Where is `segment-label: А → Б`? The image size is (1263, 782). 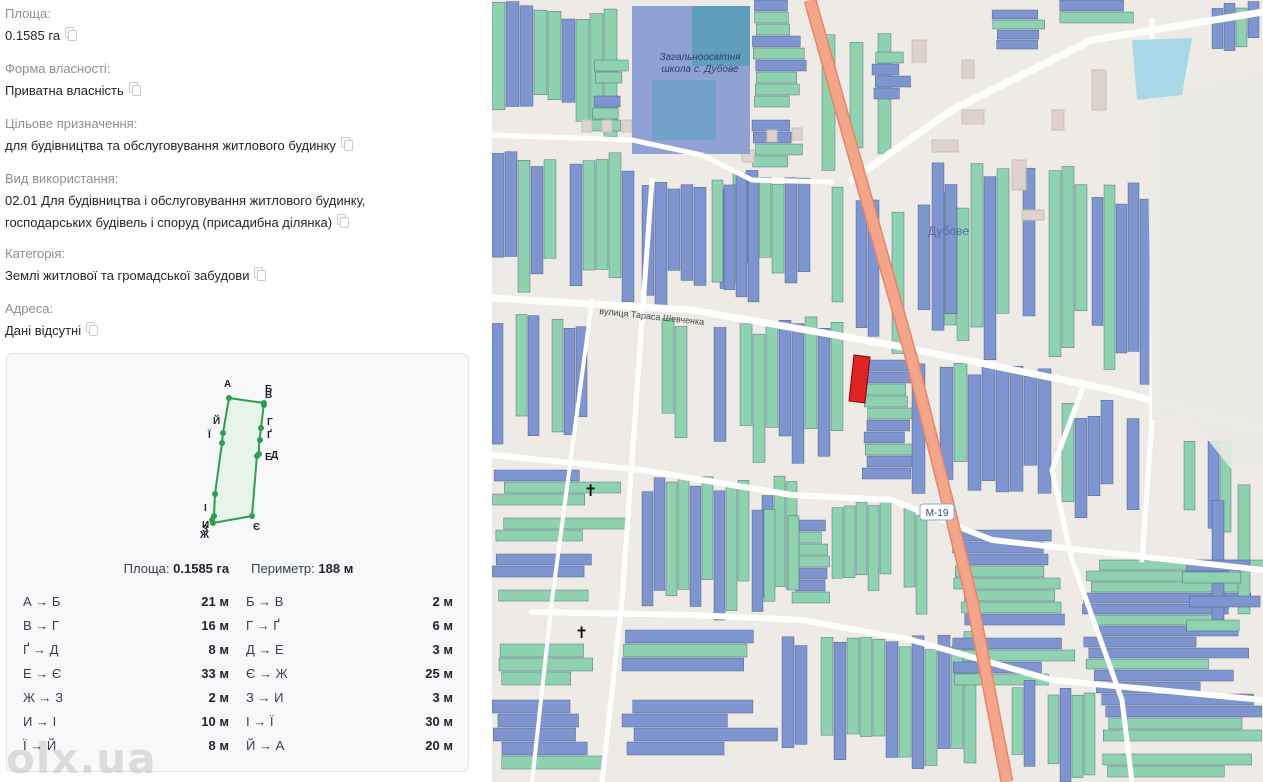
segment-label: А → Б is located at coordinates (42, 601).